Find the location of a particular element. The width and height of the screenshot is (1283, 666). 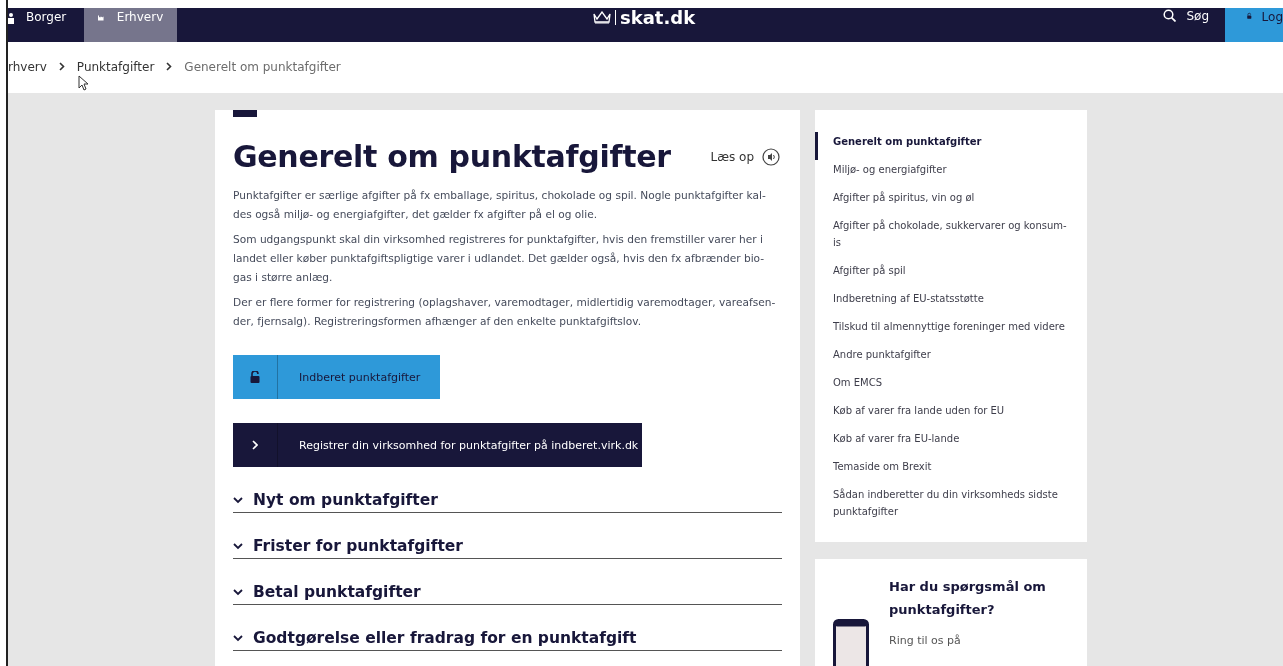

search-icon is located at coordinates (1170, 15).